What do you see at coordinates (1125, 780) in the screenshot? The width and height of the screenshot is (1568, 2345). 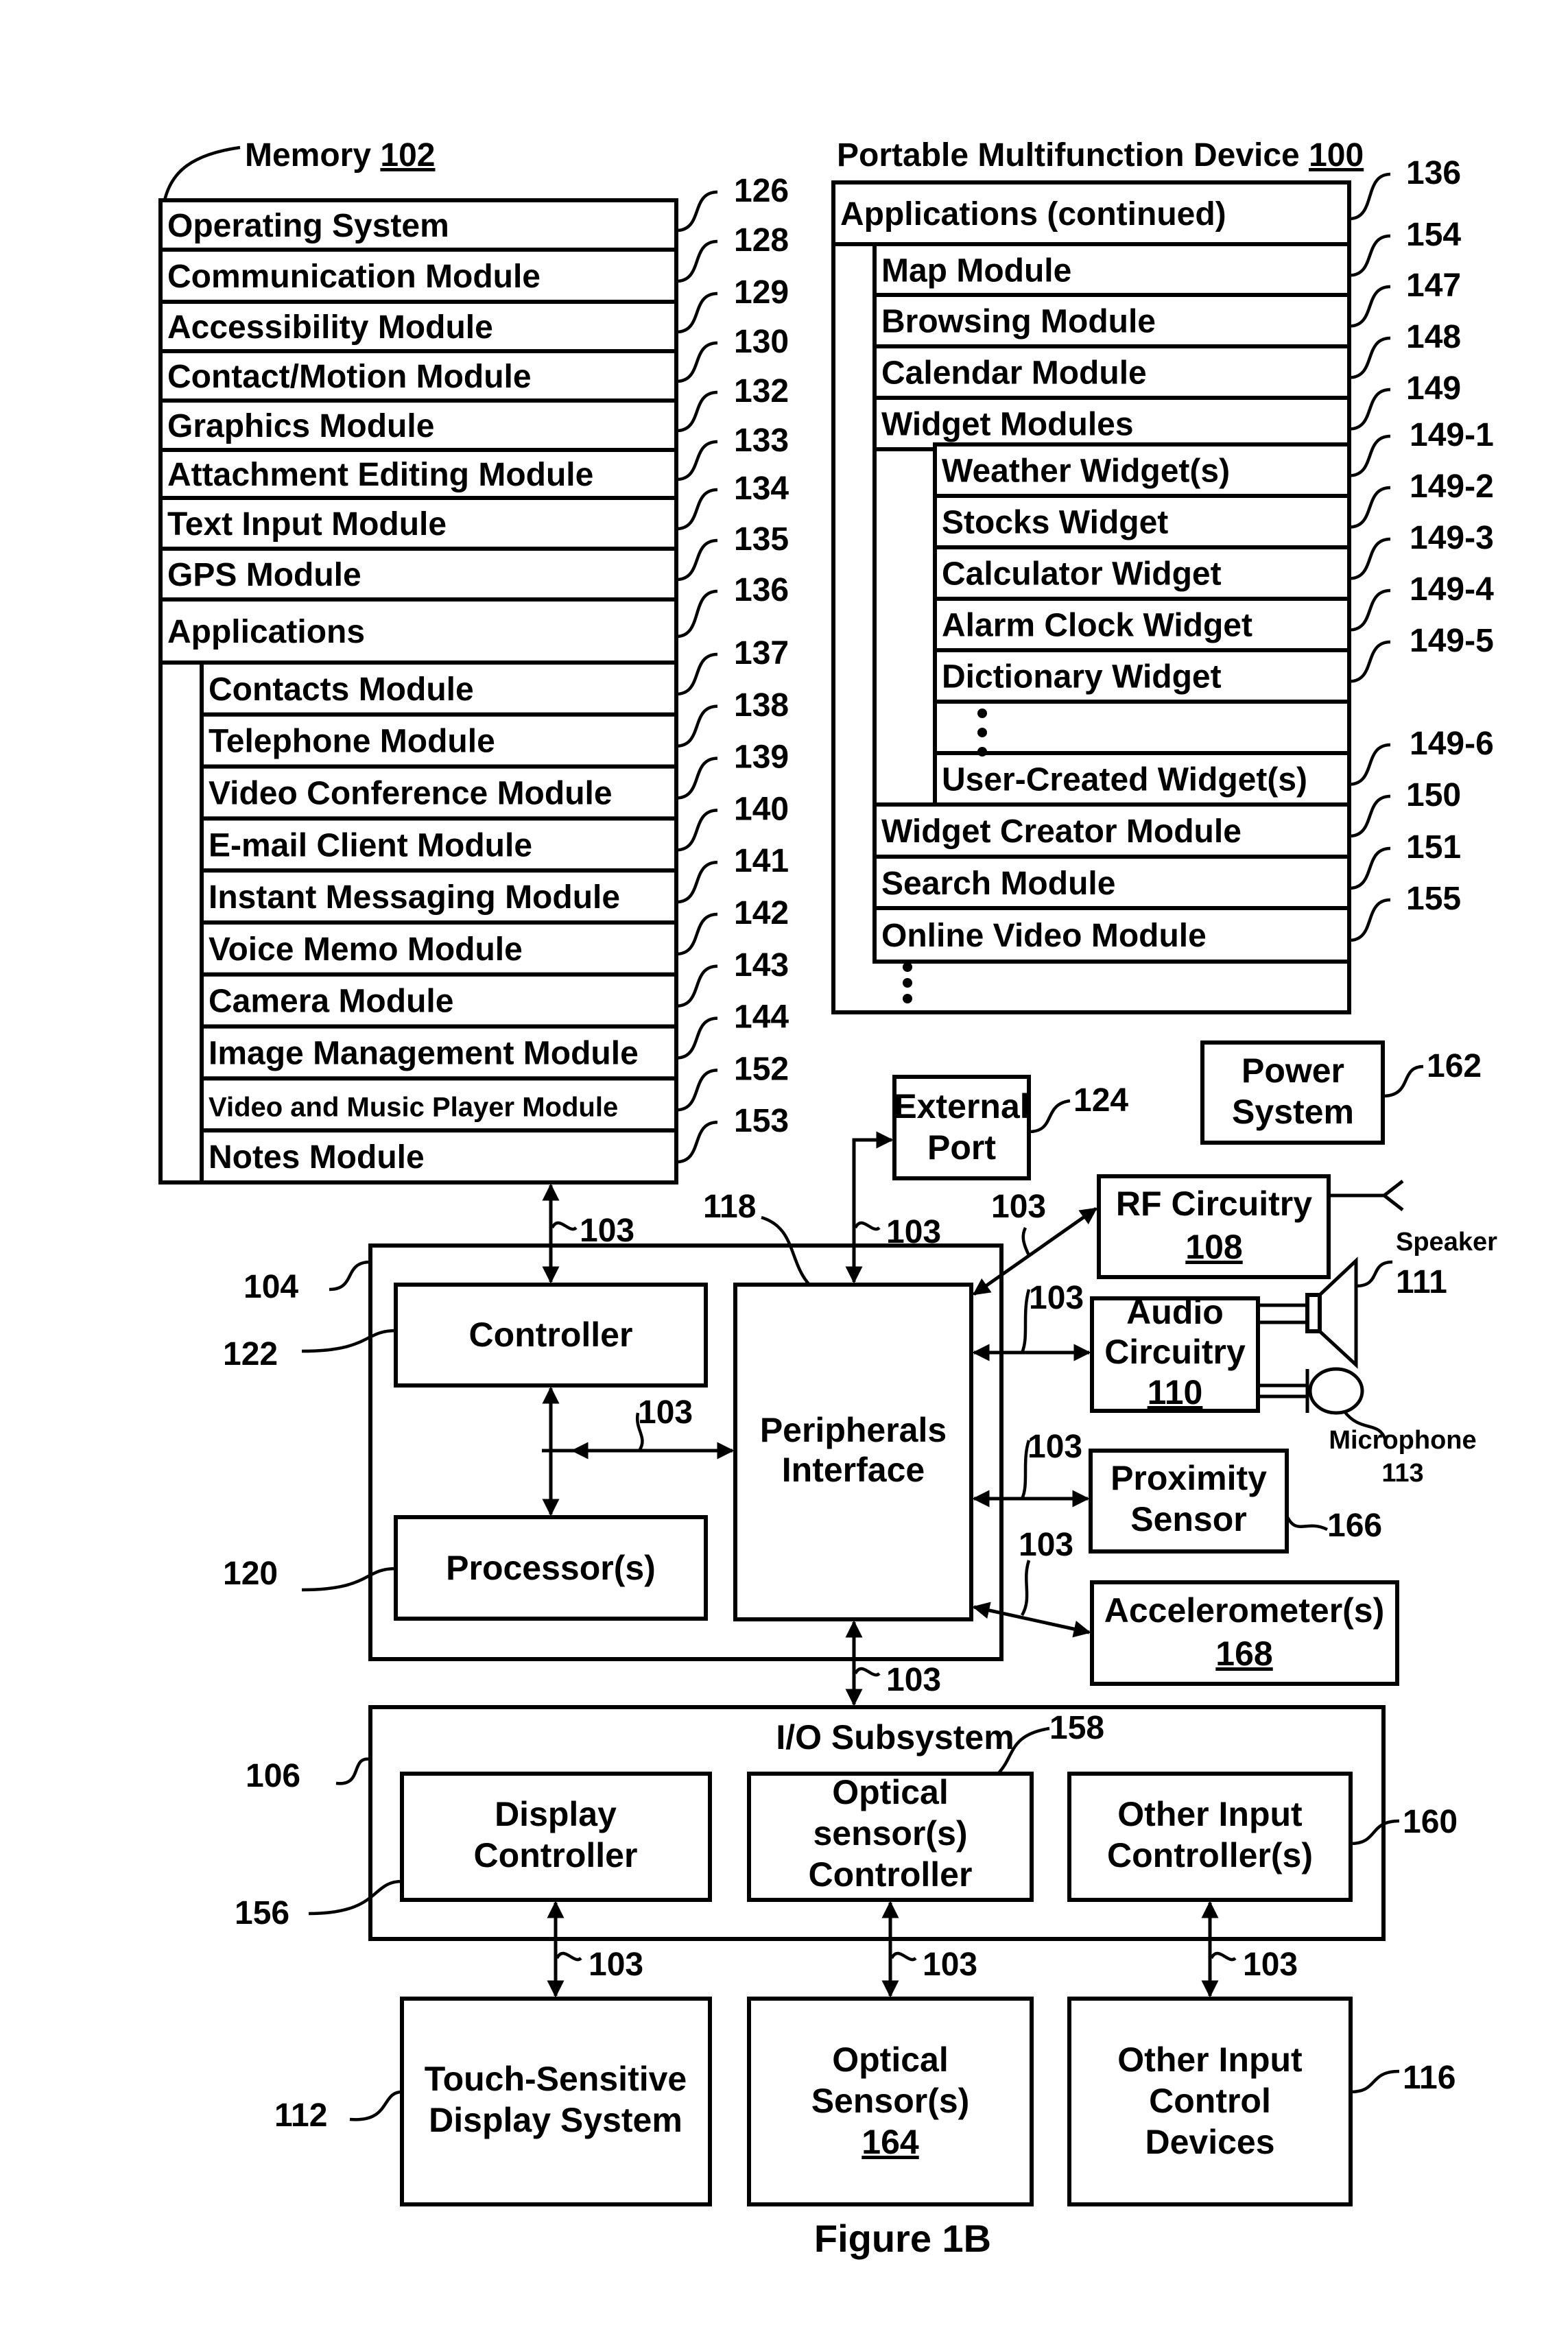 I see `widget-6-label: User-Created Widget(s)` at bounding box center [1125, 780].